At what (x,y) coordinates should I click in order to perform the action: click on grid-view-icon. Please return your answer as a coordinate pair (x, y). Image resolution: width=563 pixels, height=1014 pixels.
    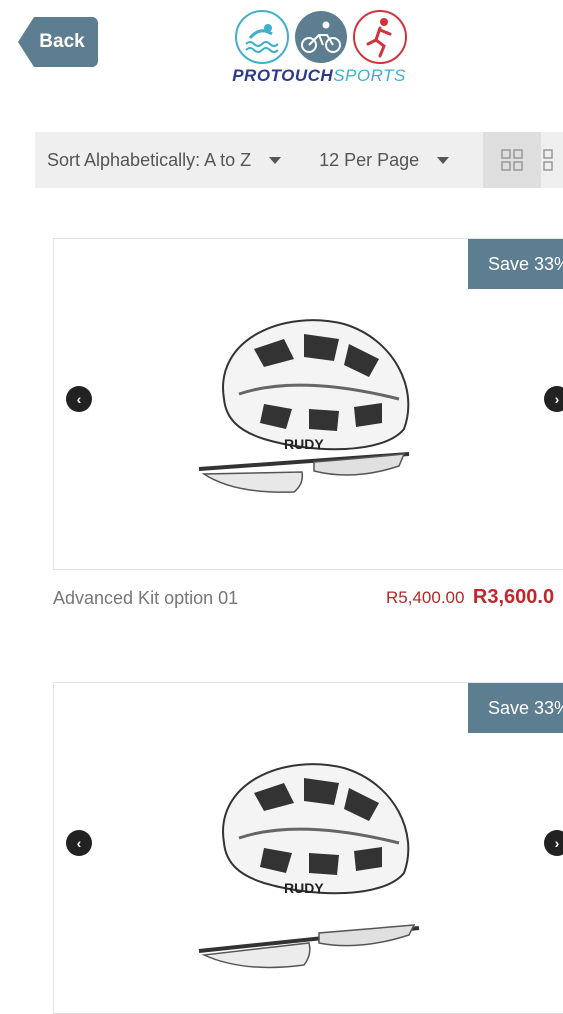
    Looking at the image, I should click on (512, 160).